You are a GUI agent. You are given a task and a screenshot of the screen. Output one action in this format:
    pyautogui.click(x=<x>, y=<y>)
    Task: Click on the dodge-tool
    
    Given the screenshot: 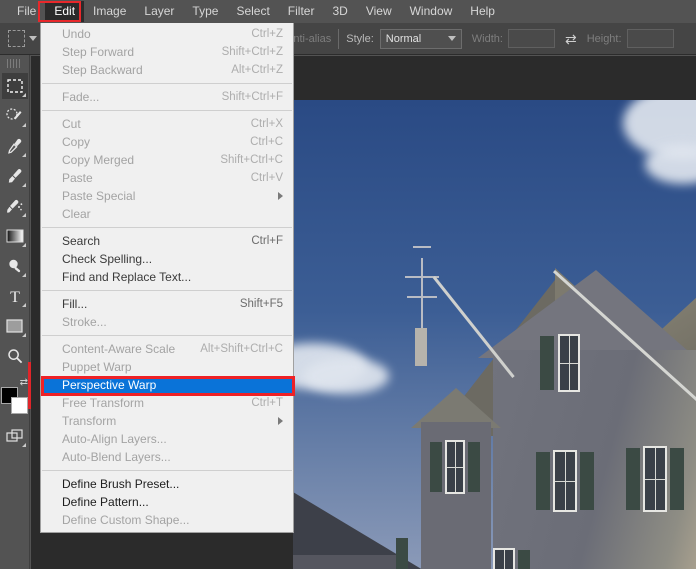 What is the action you would take?
    pyautogui.click(x=15, y=266)
    